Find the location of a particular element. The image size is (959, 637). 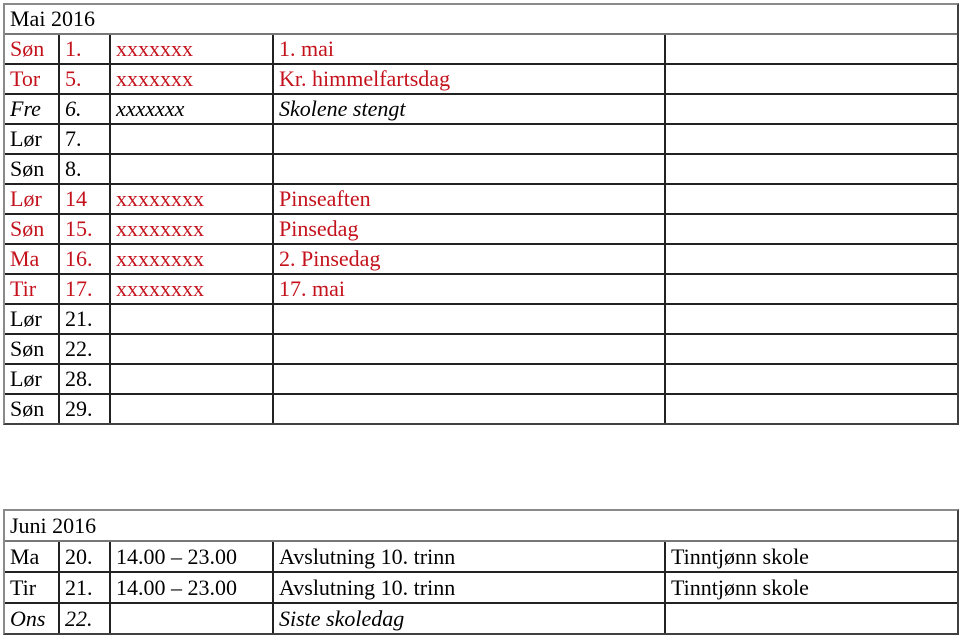

event-cell: Pinsedag is located at coordinates (470, 230).